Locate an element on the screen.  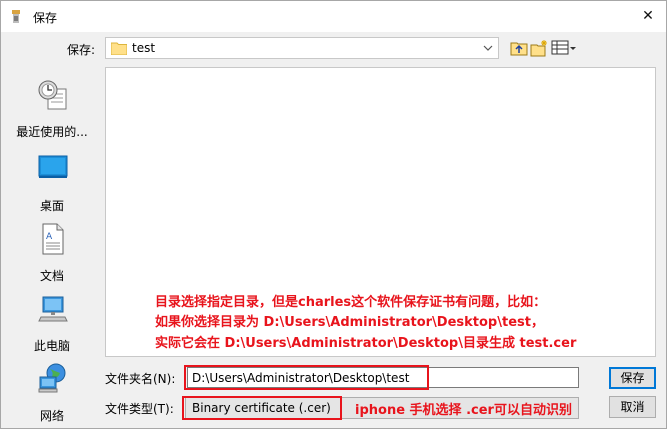
folder-name-input is located at coordinates (383, 377).